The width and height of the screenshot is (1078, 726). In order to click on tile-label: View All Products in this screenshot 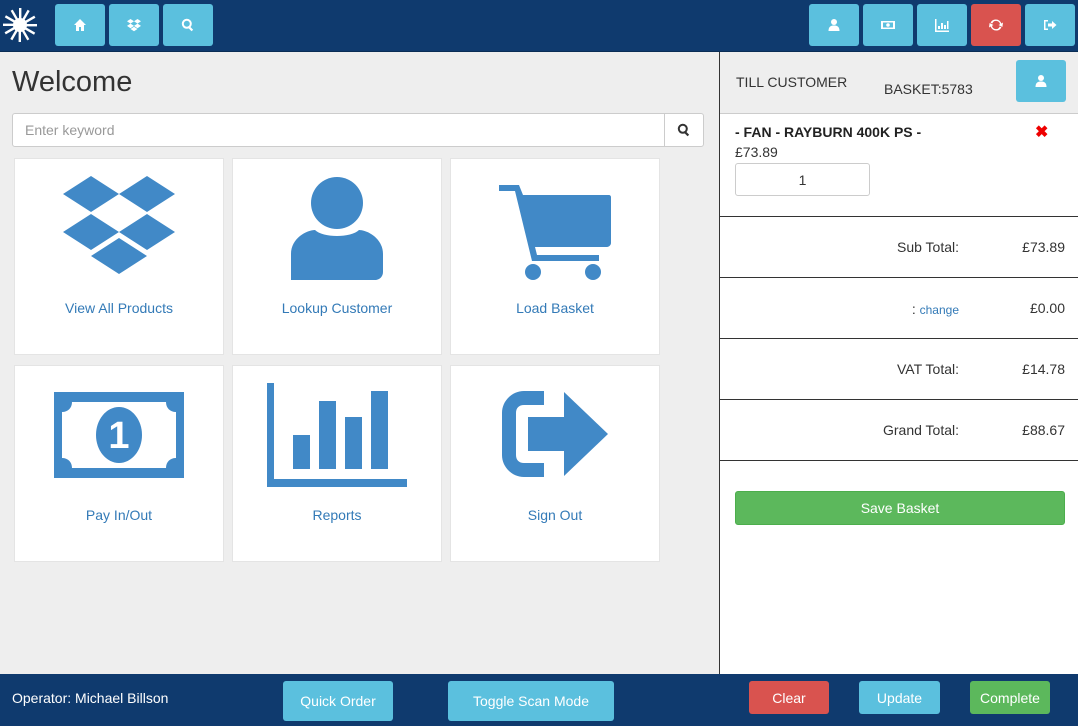, I will do `click(119, 308)`.